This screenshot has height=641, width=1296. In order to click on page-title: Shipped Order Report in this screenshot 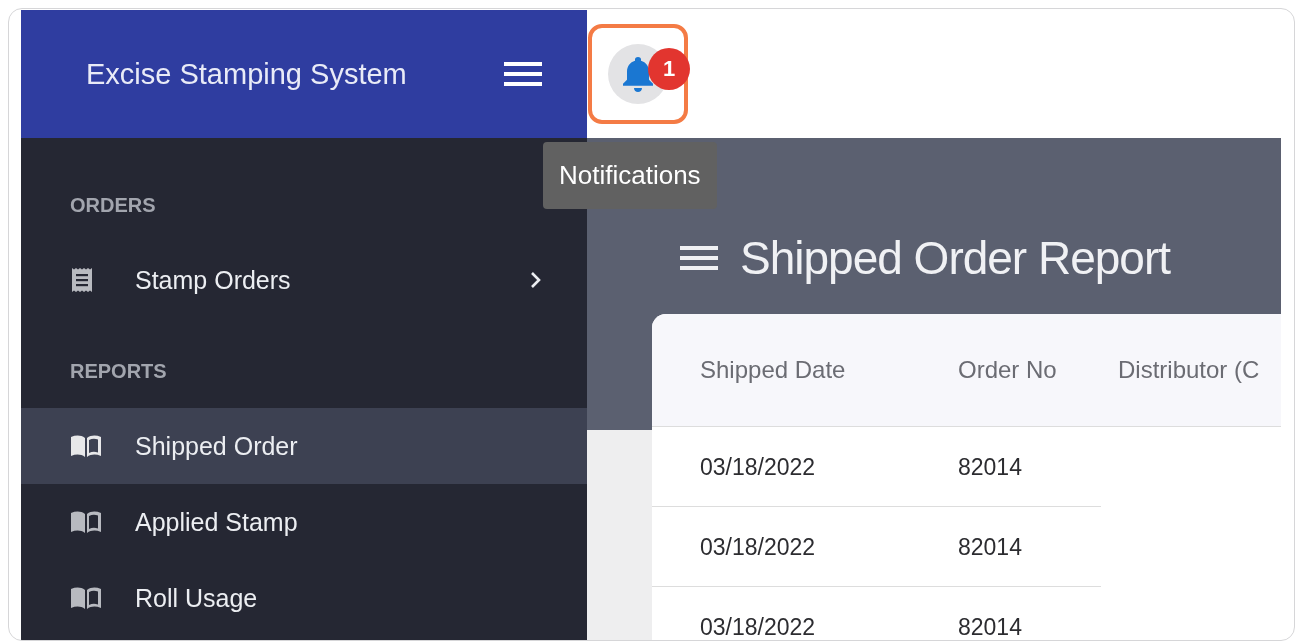, I will do `click(955, 258)`.